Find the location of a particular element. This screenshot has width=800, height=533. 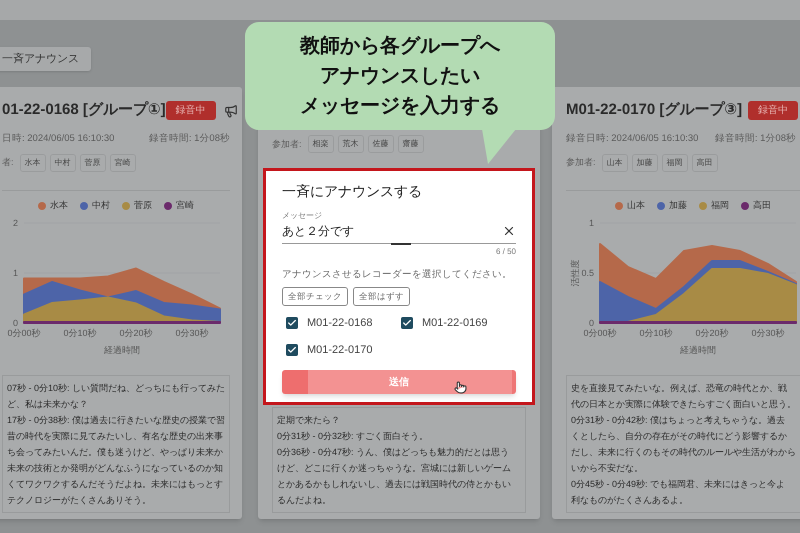

transcript-line: くてワクワクするんだそうだよね。未来にはもっとす is located at coordinates (115, 485).